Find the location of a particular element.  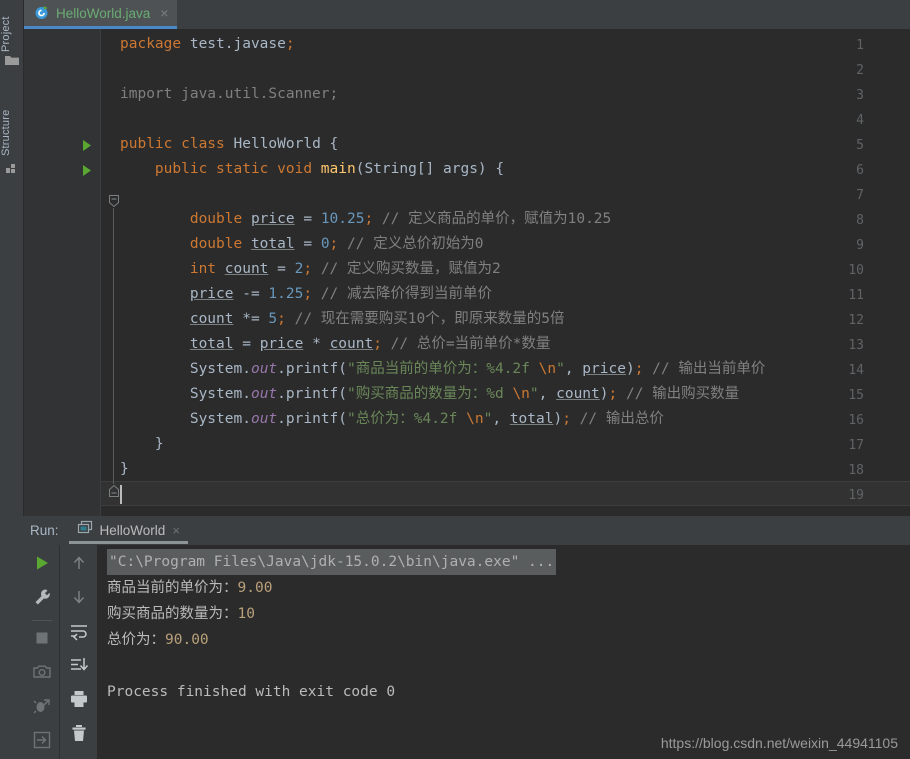

exit-icon is located at coordinates (42, 740).